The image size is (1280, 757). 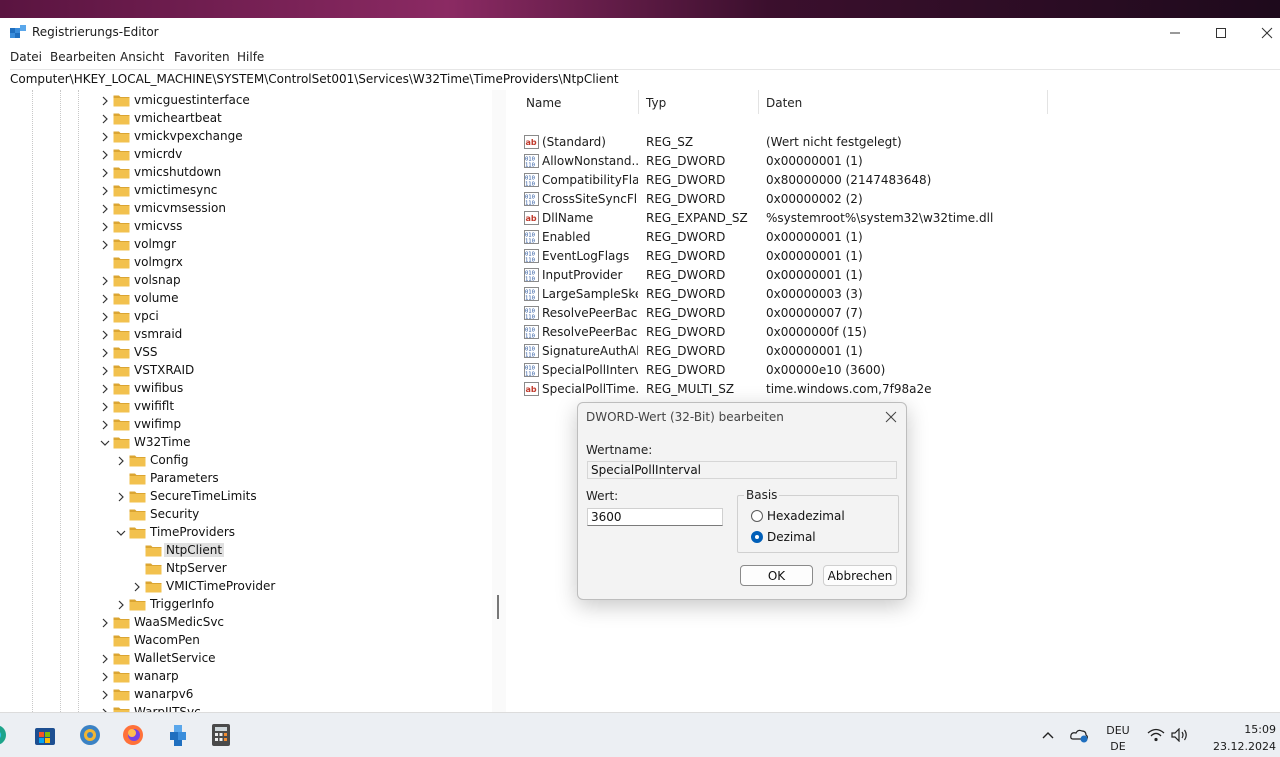 I want to click on tree-node-label: TriggerInfo, so click(x=182, y=604).